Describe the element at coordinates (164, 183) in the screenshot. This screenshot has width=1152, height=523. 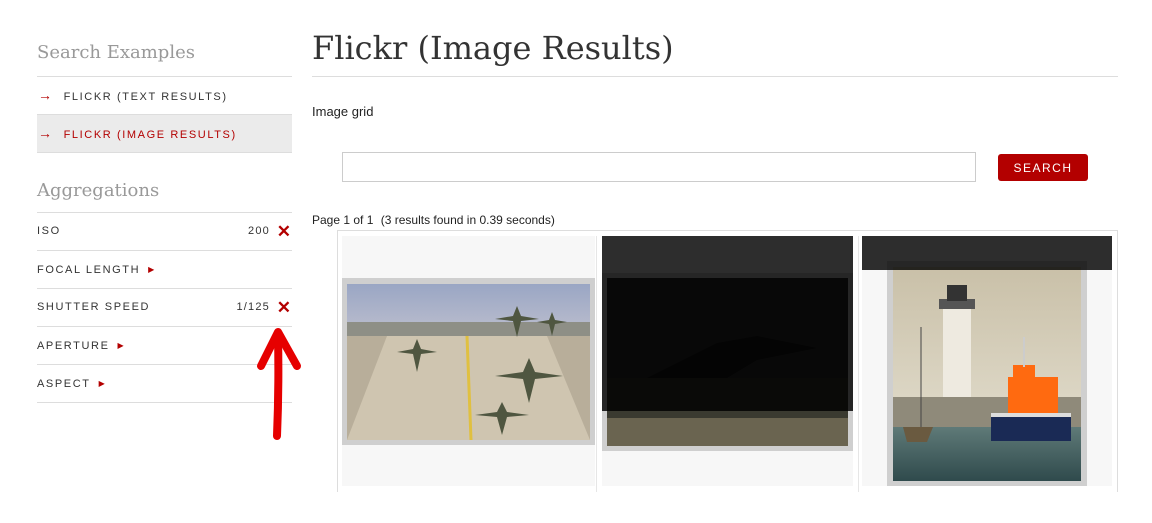
I see `aggregations-heading: Aggregations` at that location.